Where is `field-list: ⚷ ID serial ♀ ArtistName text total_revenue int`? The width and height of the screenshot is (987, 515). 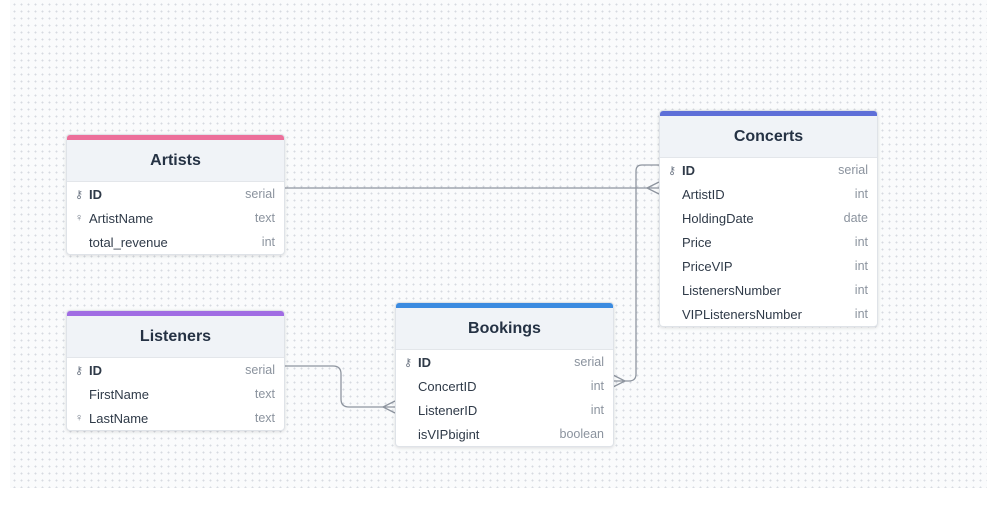
field-list: ⚷ ID serial ♀ ArtistName text total_revenue int is located at coordinates (175, 218).